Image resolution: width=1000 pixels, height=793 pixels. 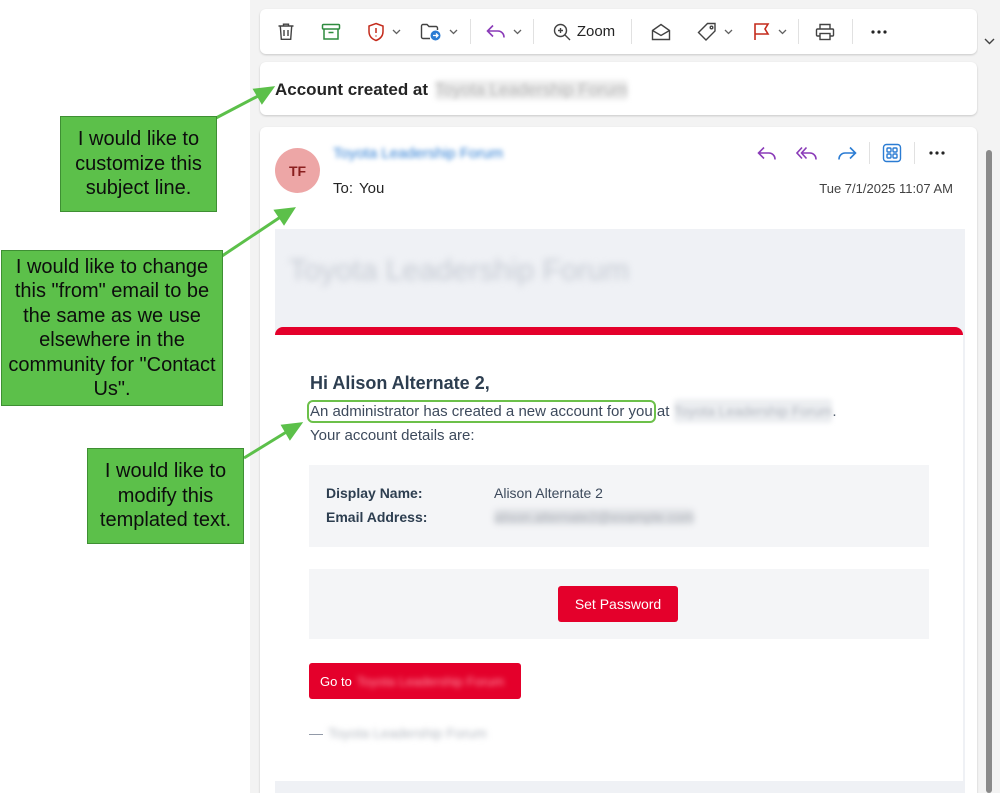 I want to click on go-to-community-button: Go to Toyota Leadership Forum, so click(x=415, y=681).